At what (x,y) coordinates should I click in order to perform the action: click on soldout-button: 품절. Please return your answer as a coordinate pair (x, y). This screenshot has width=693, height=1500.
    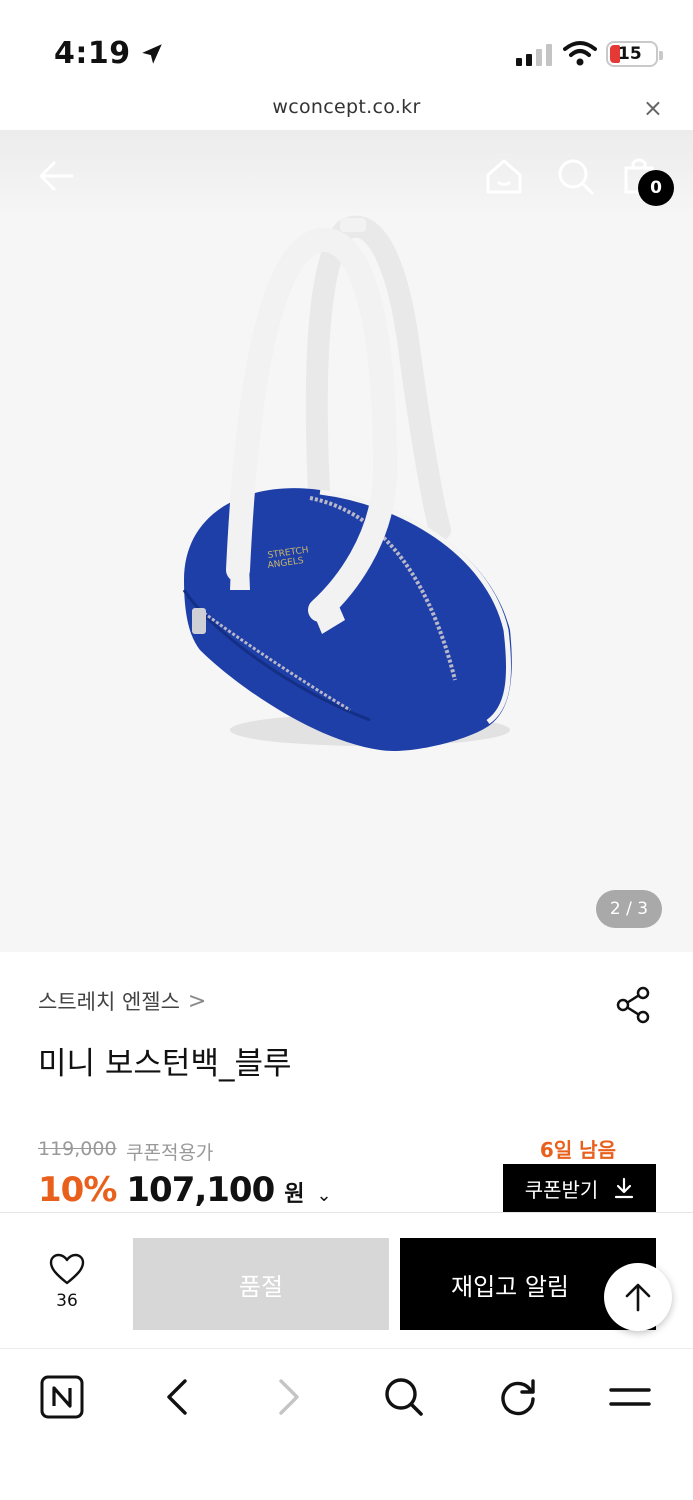
    Looking at the image, I should click on (261, 1284).